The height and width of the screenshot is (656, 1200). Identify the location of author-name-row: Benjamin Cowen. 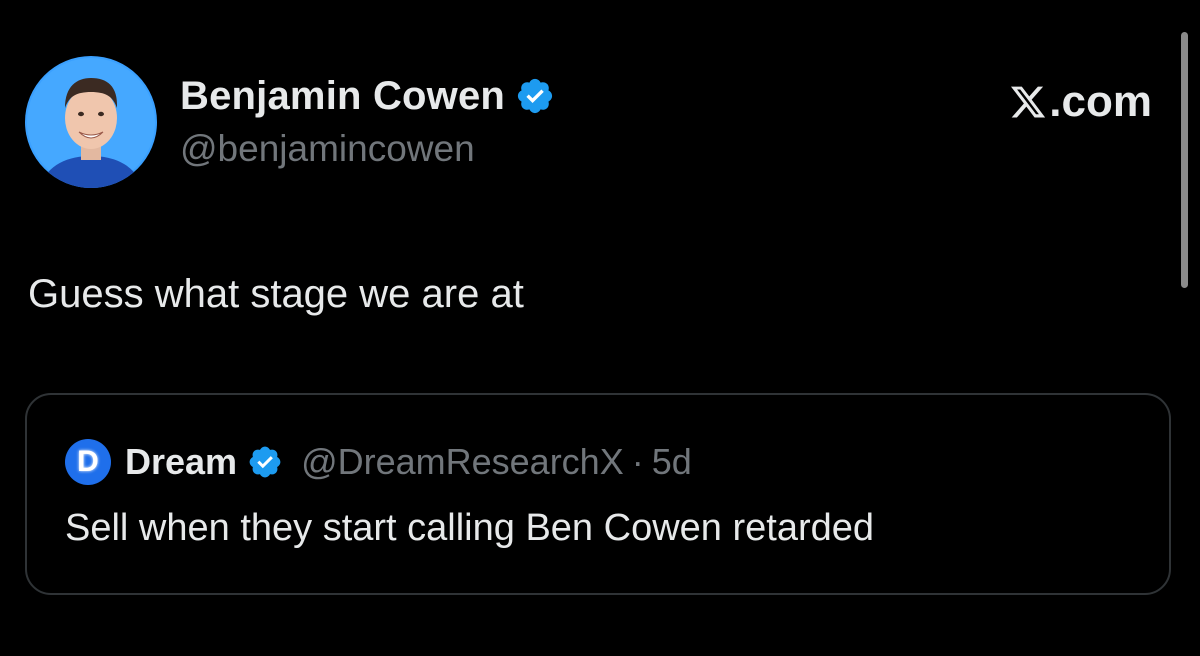
(367, 96).